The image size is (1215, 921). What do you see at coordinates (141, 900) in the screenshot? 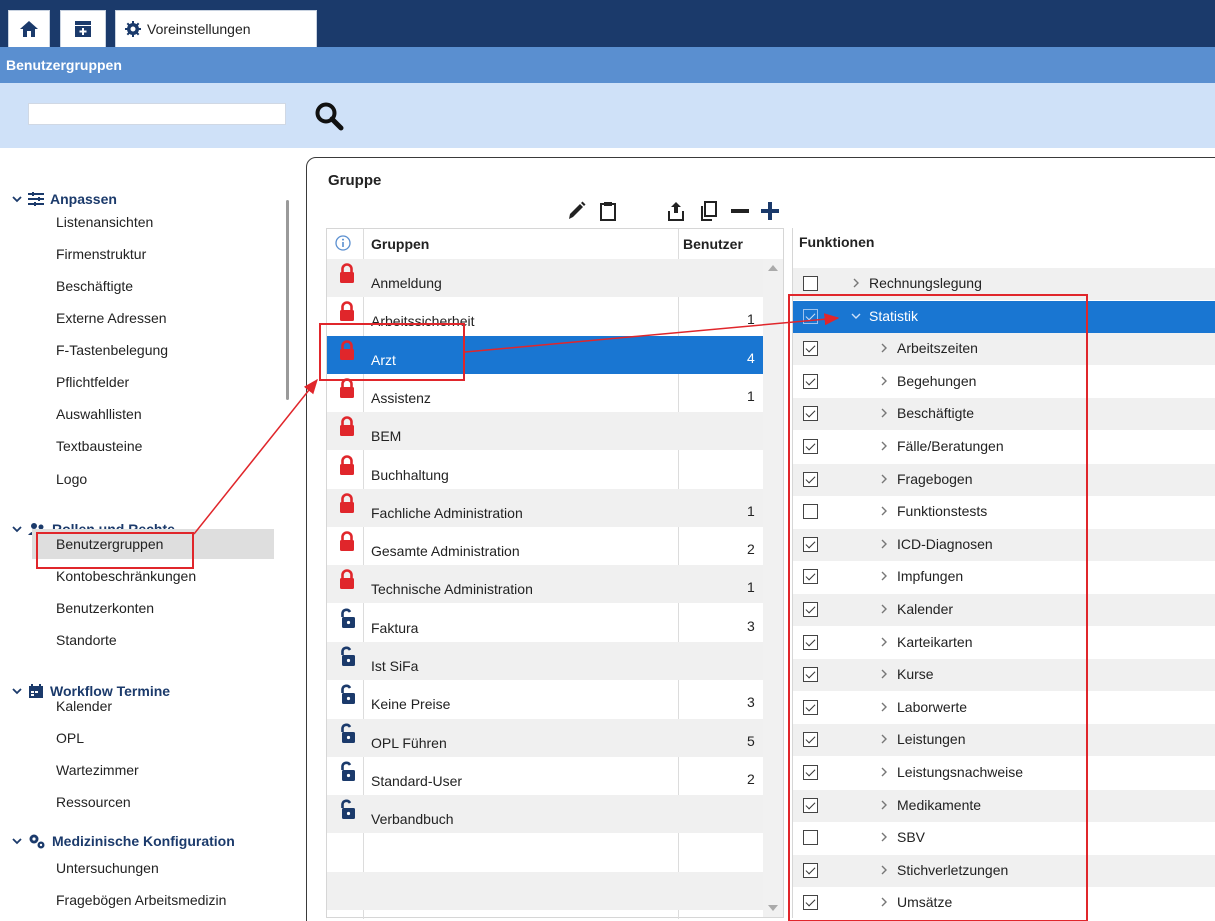
I see `sidebar-item: Fragebögen Arbeitsmedizin` at bounding box center [141, 900].